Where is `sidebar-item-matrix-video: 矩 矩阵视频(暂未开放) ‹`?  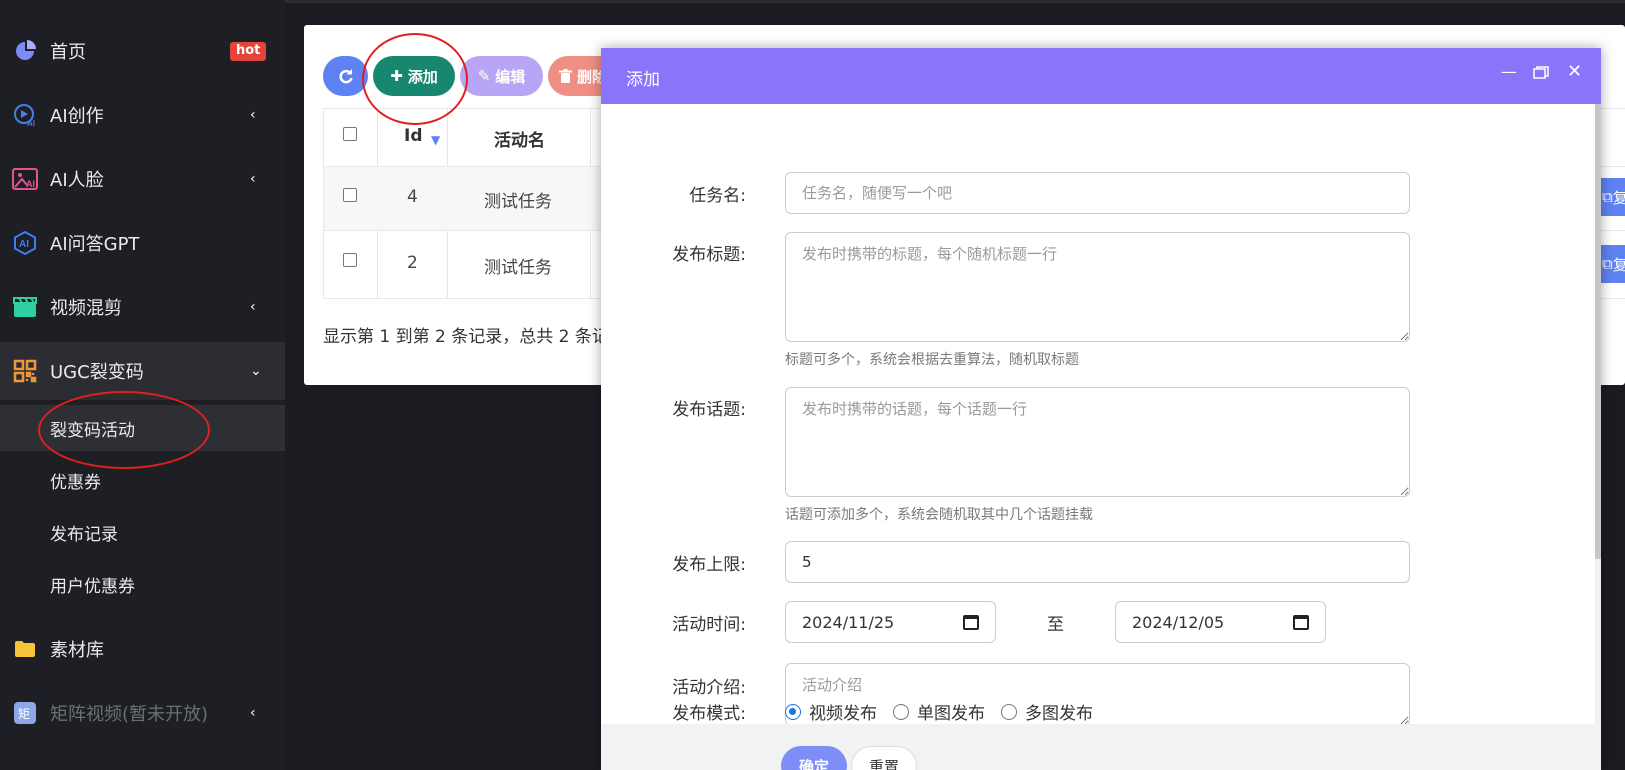 sidebar-item-matrix-video: 矩 矩阵视频(暂未开放) ‹ is located at coordinates (142, 713).